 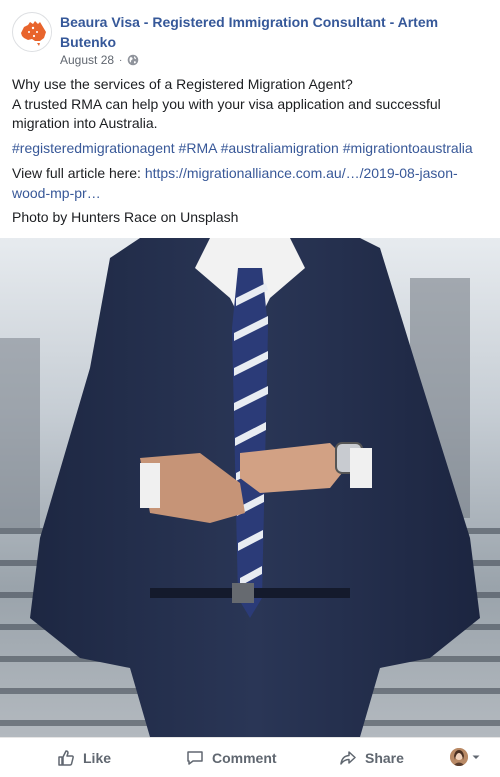 I want to click on speech-bubble-icon, so click(x=195, y=758).